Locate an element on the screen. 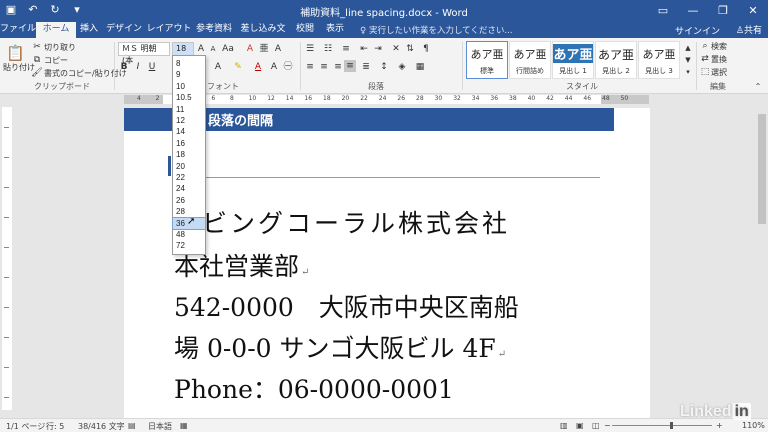 The height and width of the screenshot is (432, 768). tab-view: 表示 is located at coordinates (335, 30).